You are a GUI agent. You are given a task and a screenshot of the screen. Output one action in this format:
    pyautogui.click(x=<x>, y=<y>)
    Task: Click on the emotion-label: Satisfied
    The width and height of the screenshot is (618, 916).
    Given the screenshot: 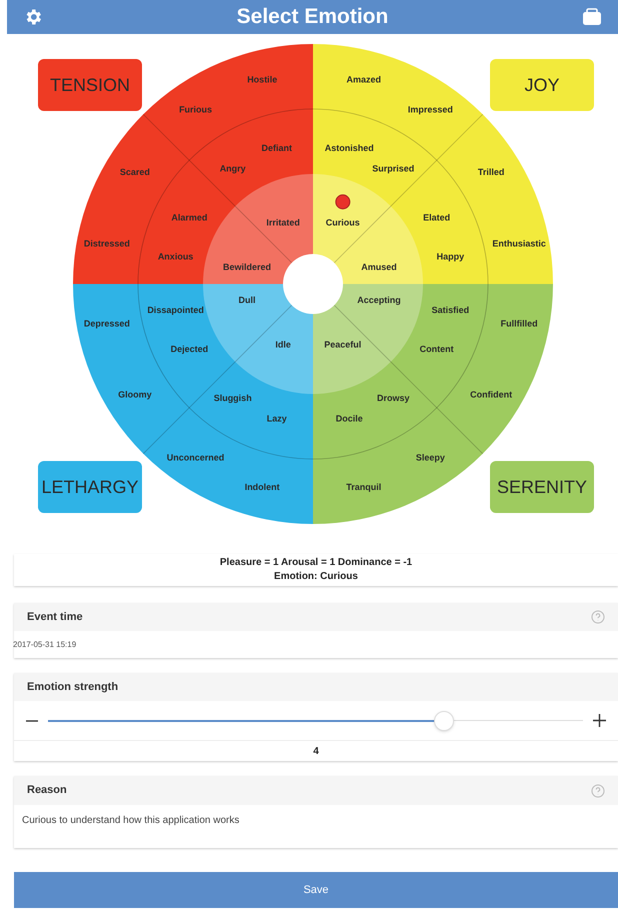 What is the action you would take?
    pyautogui.click(x=451, y=310)
    